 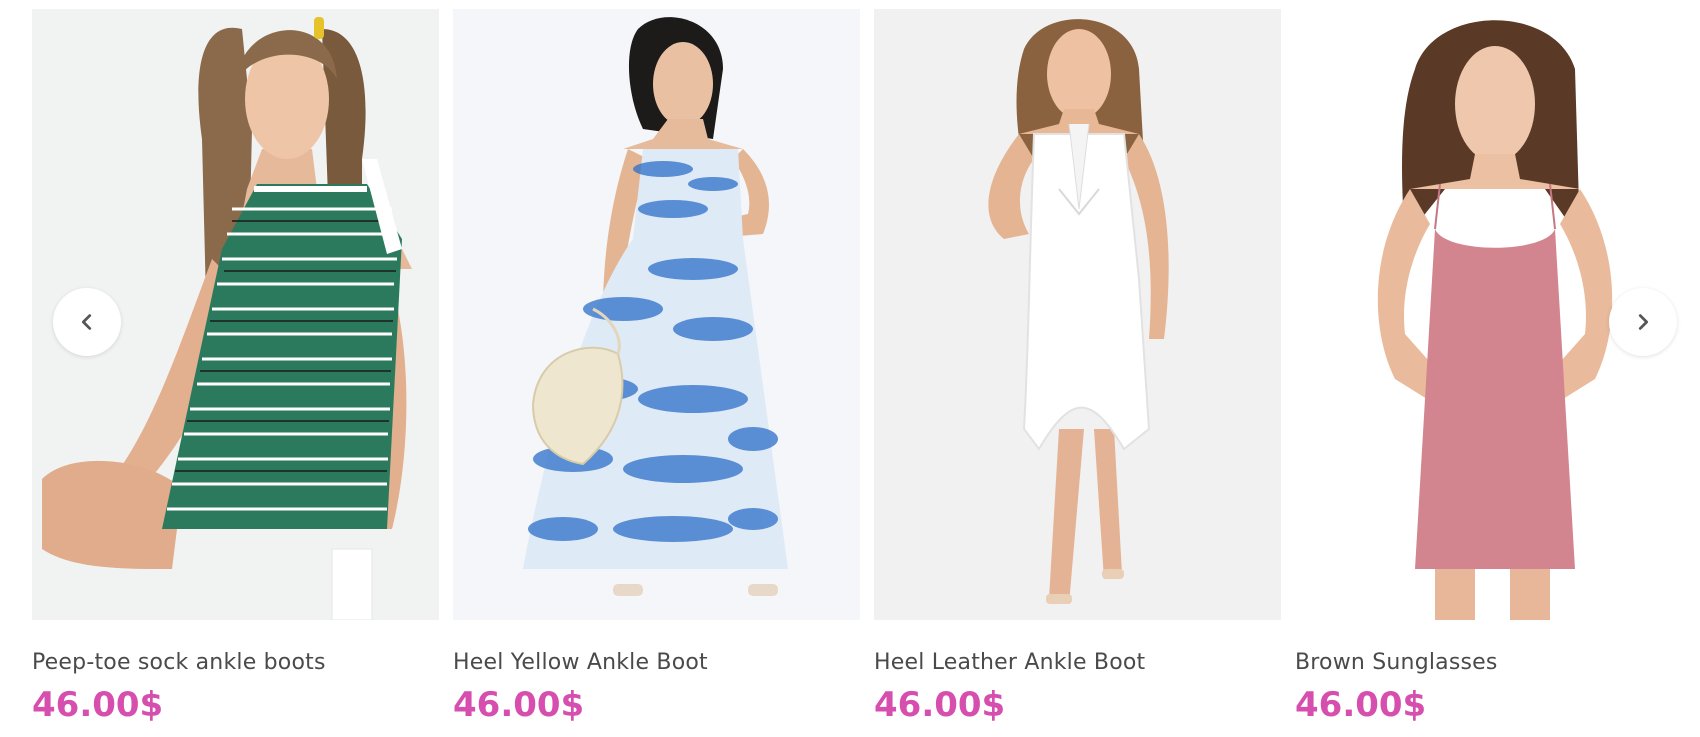 I want to click on chevron-left-icon, so click(x=86, y=322).